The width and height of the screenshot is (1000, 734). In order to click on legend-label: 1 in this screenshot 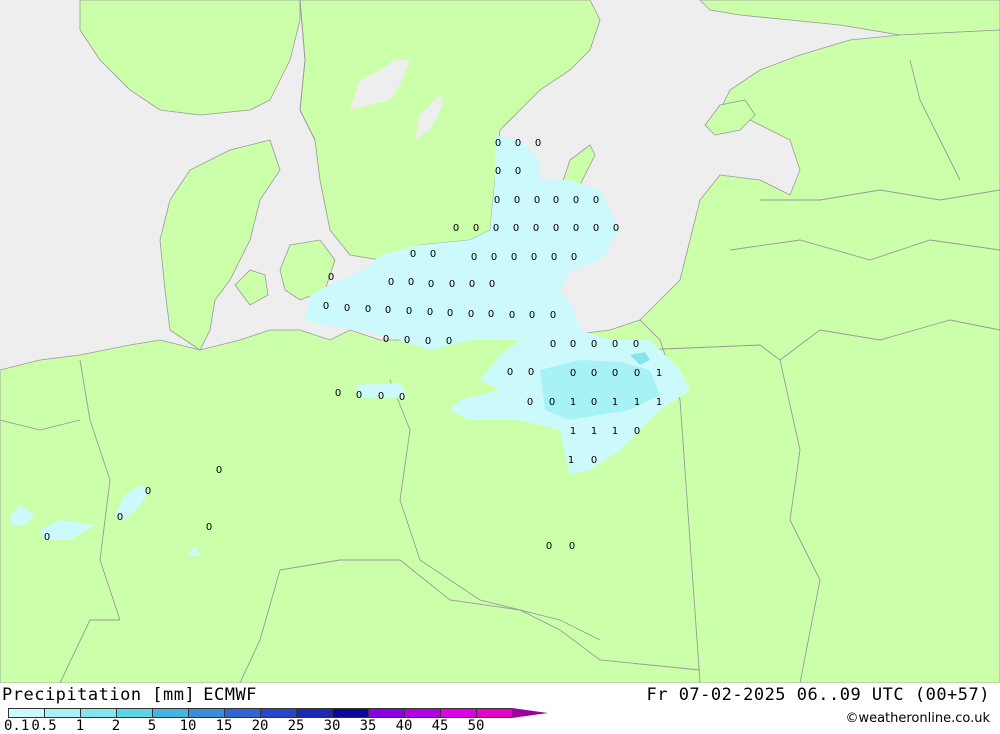, I will do `click(80, 726)`.